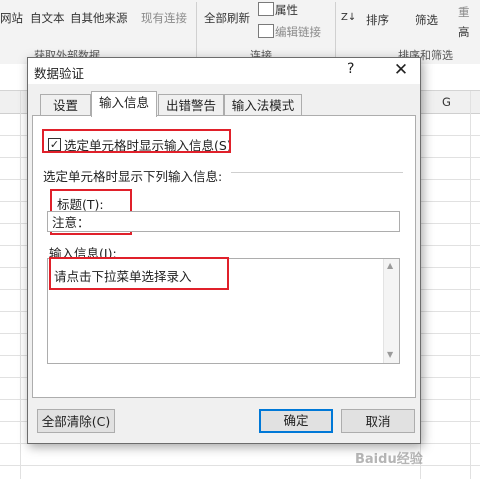  What do you see at coordinates (133, 176) in the screenshot?
I see `section-label: 选定单元格时显示下列输入信息:` at bounding box center [133, 176].